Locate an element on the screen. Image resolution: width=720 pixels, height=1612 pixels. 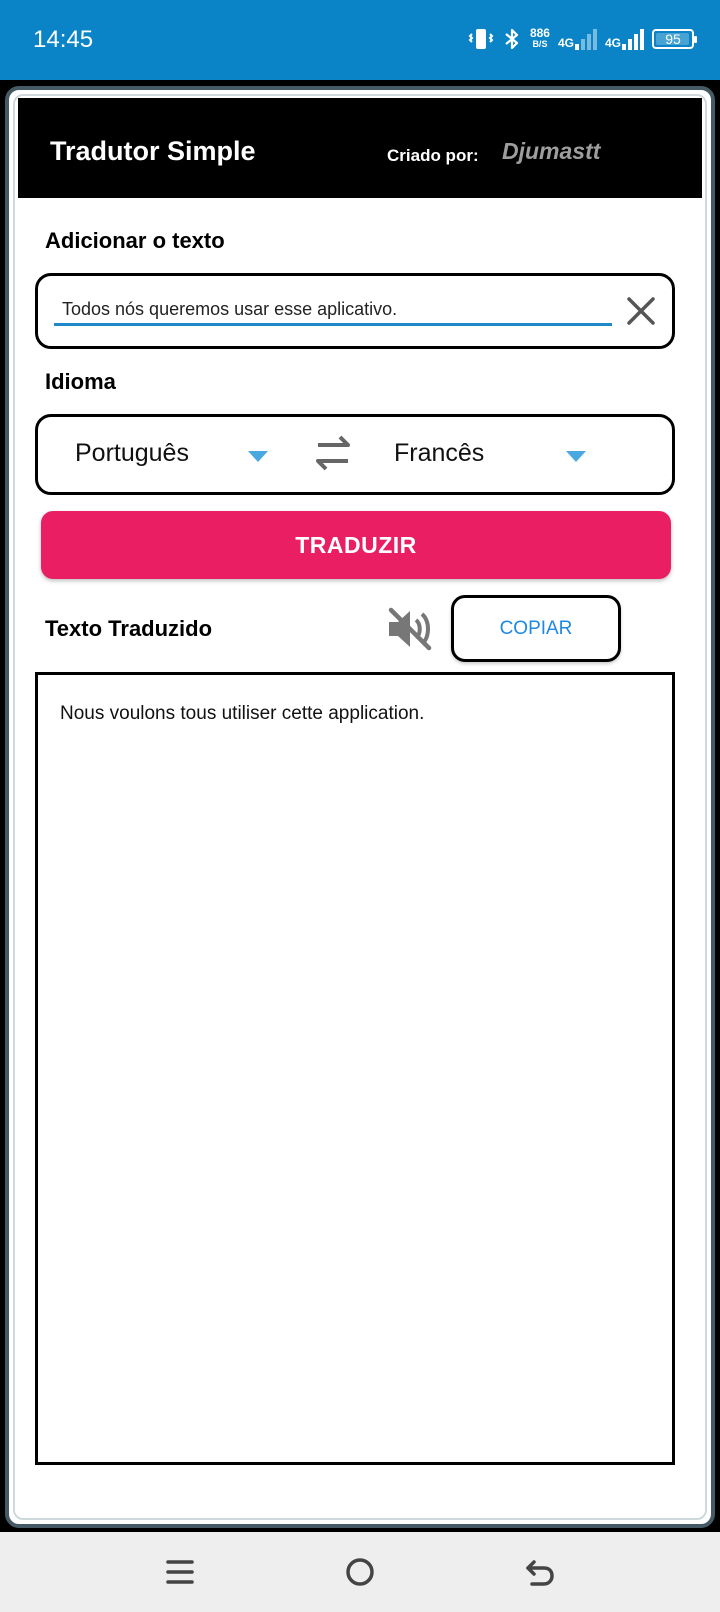
navigation-bar is located at coordinates (360, 1572).